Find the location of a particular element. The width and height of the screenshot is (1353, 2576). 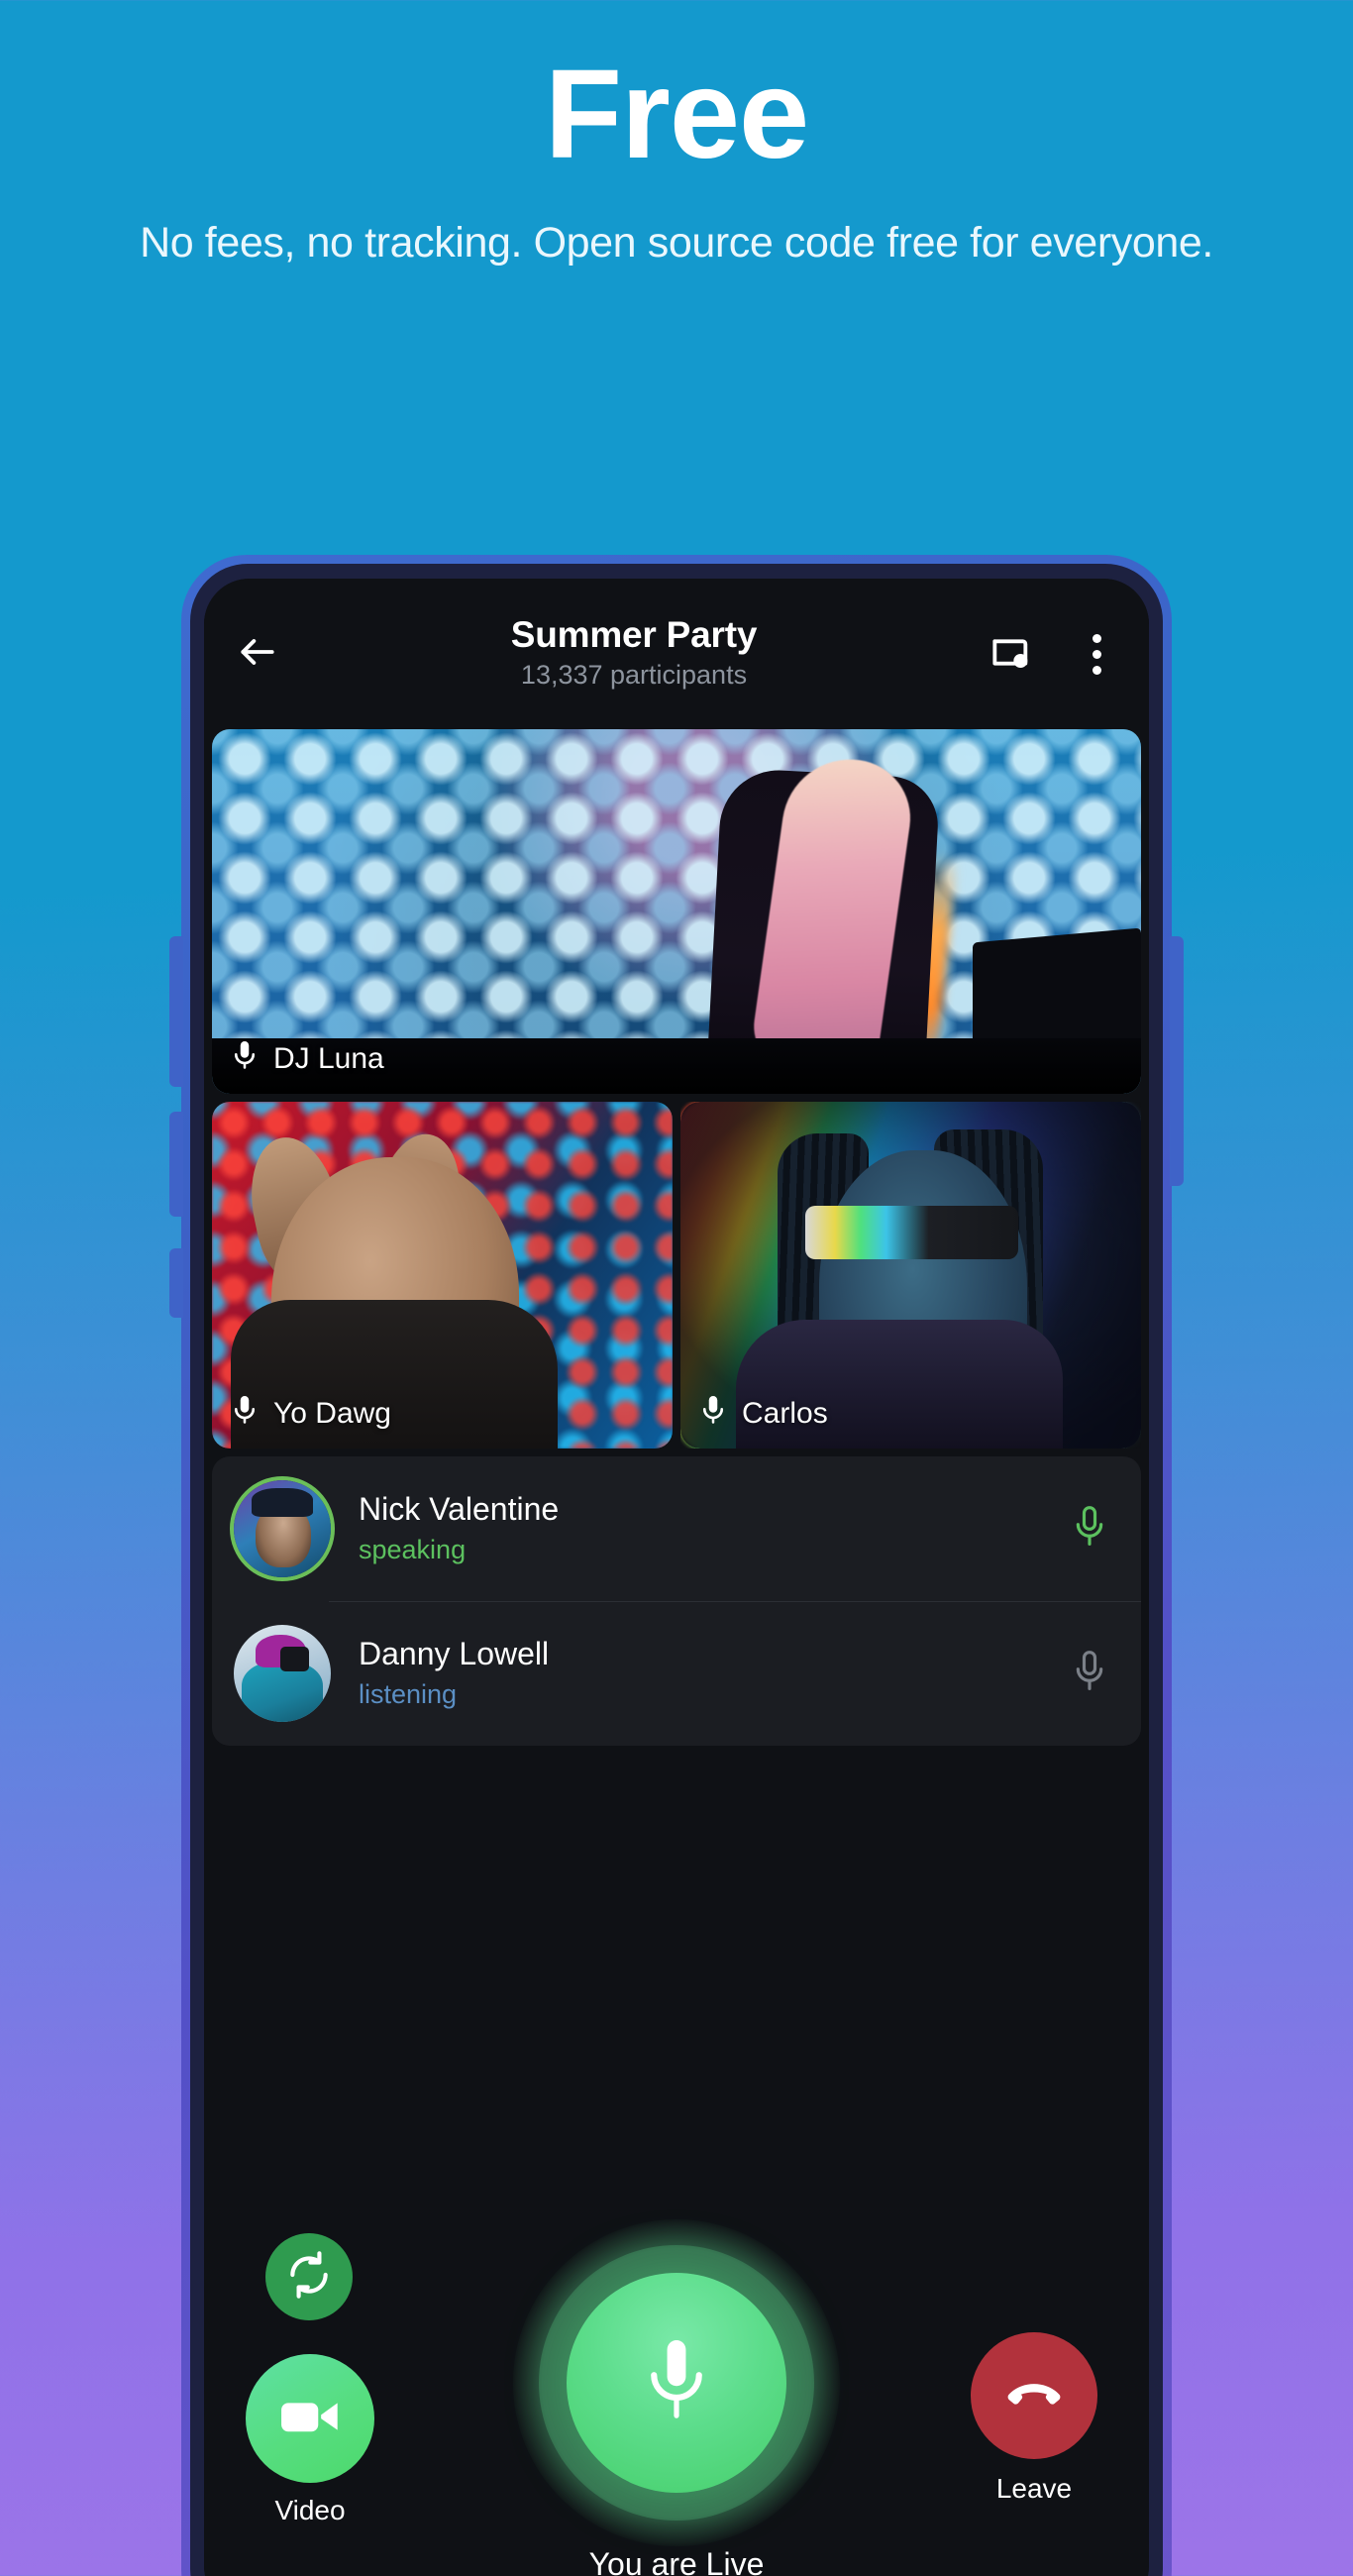

participant-row: Danny Lowell listening is located at coordinates (676, 1673).